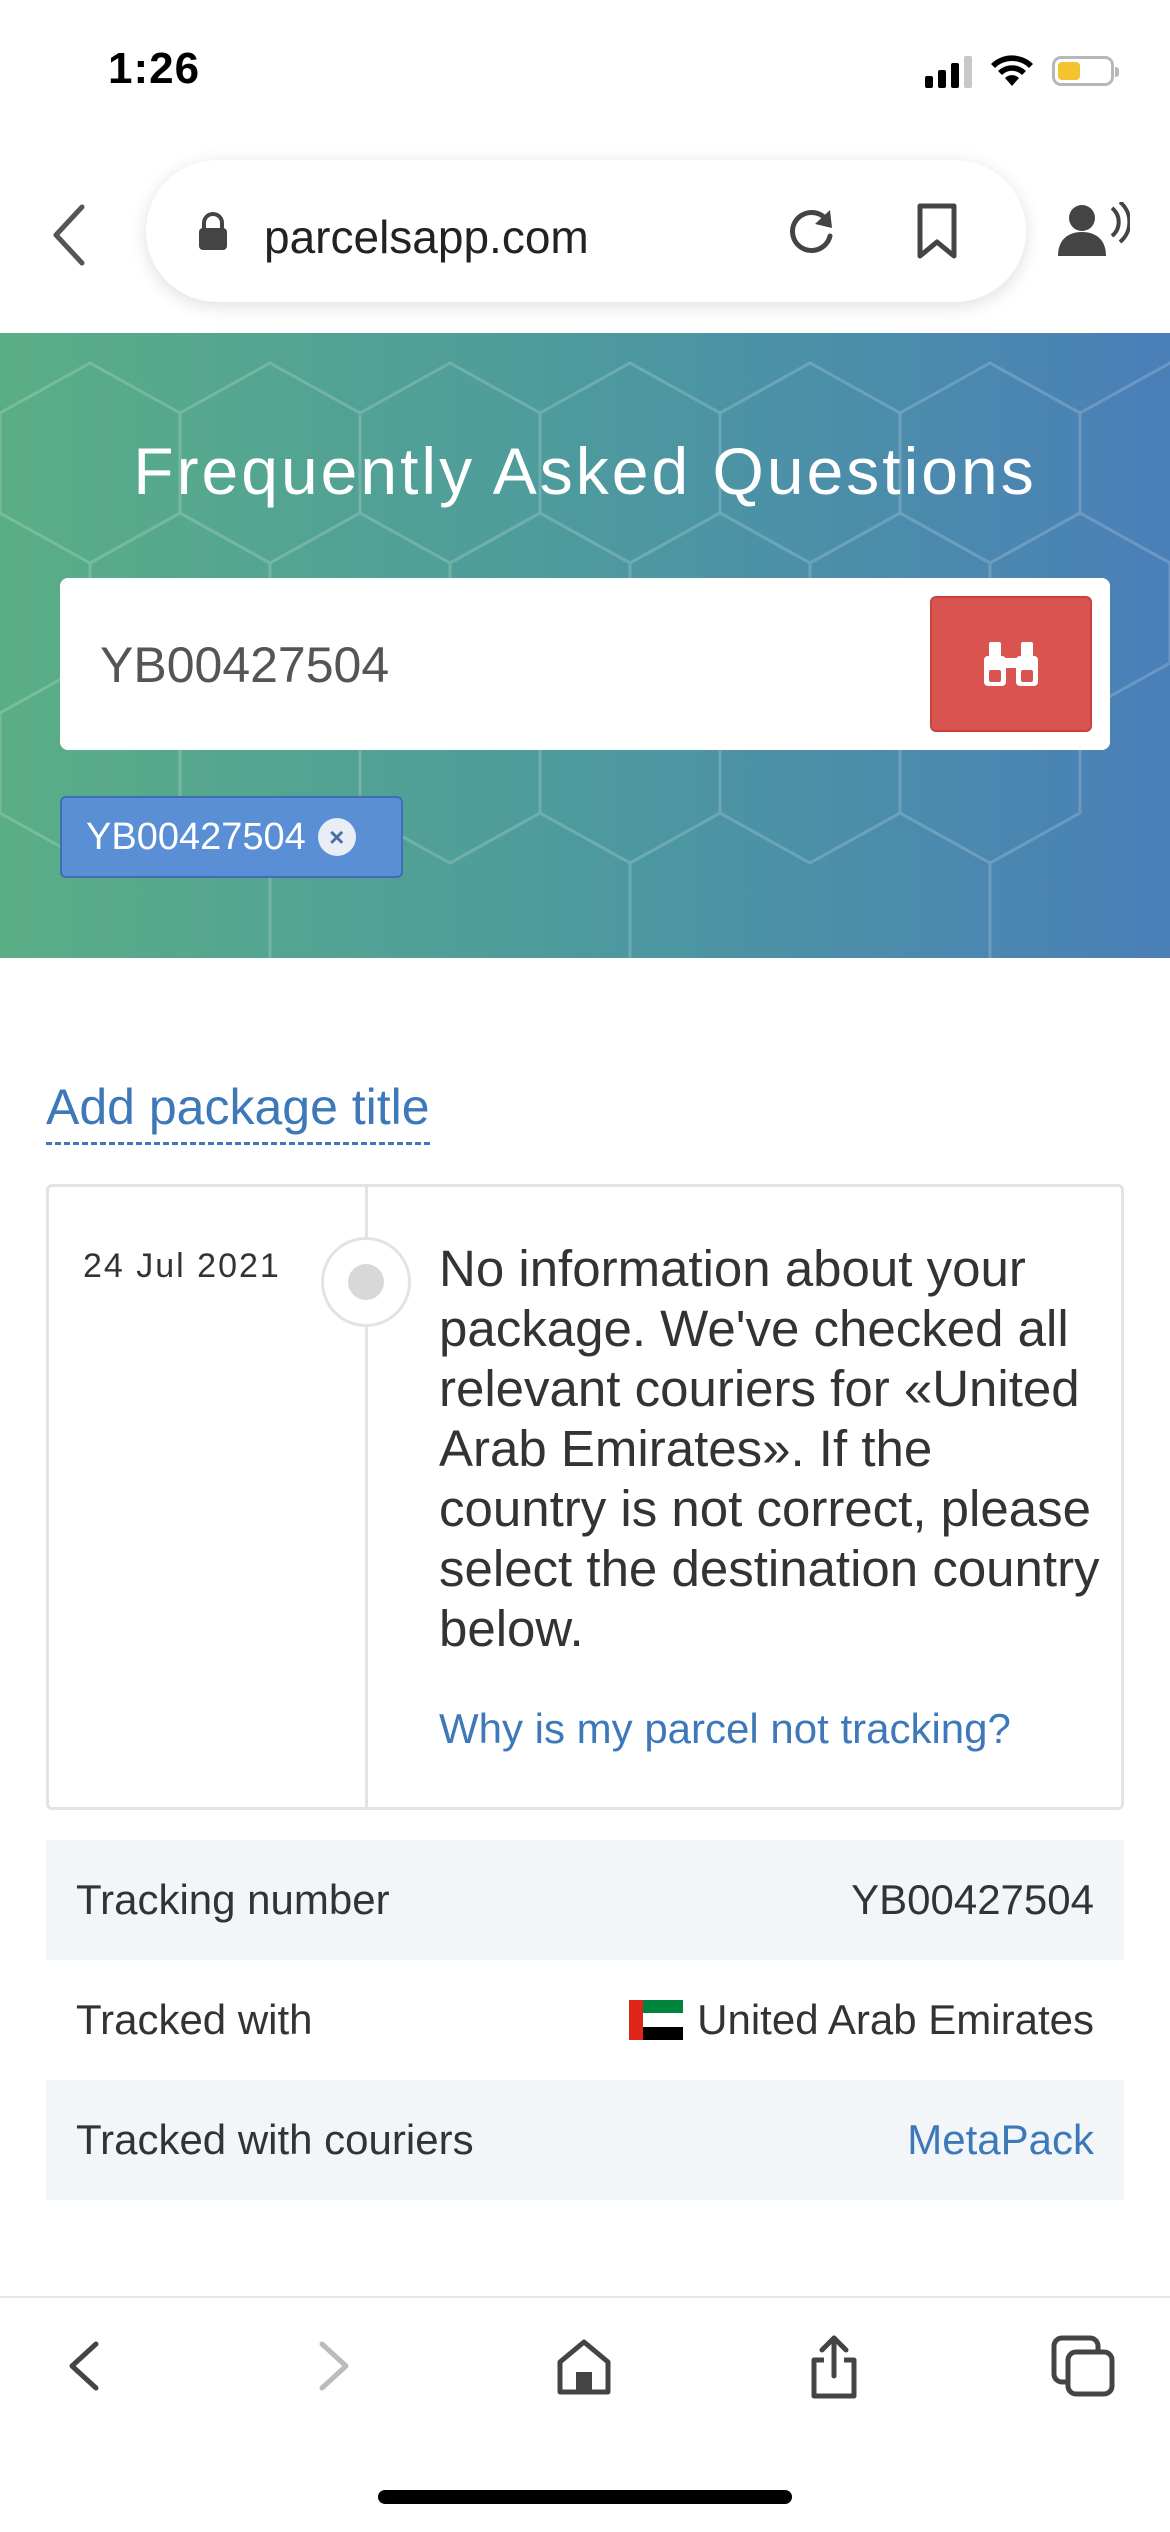 The image size is (1170, 2532). I want to click on forward-arrow-icon, so click(334, 2366).